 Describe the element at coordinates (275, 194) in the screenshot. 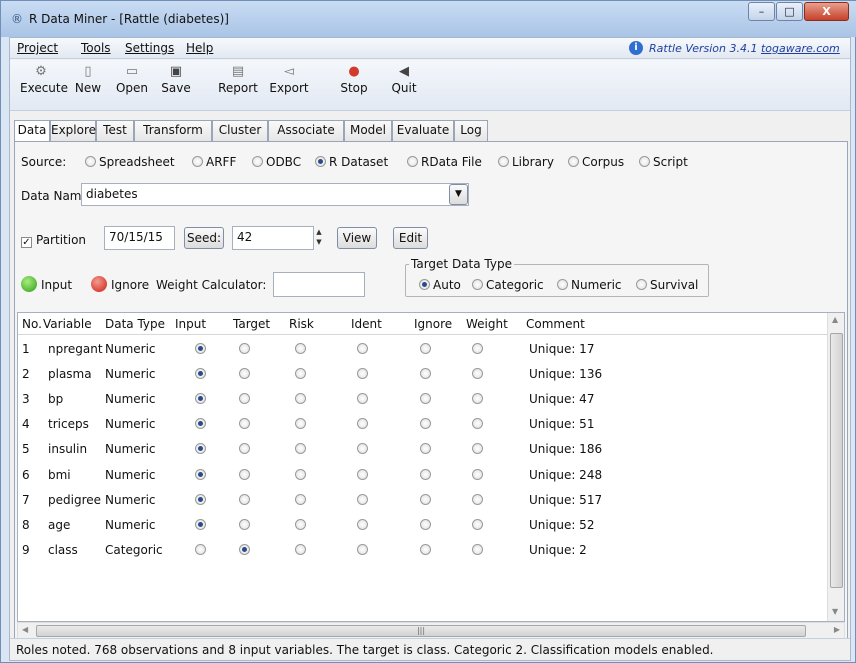

I see `data-name-combo: diabetes` at that location.